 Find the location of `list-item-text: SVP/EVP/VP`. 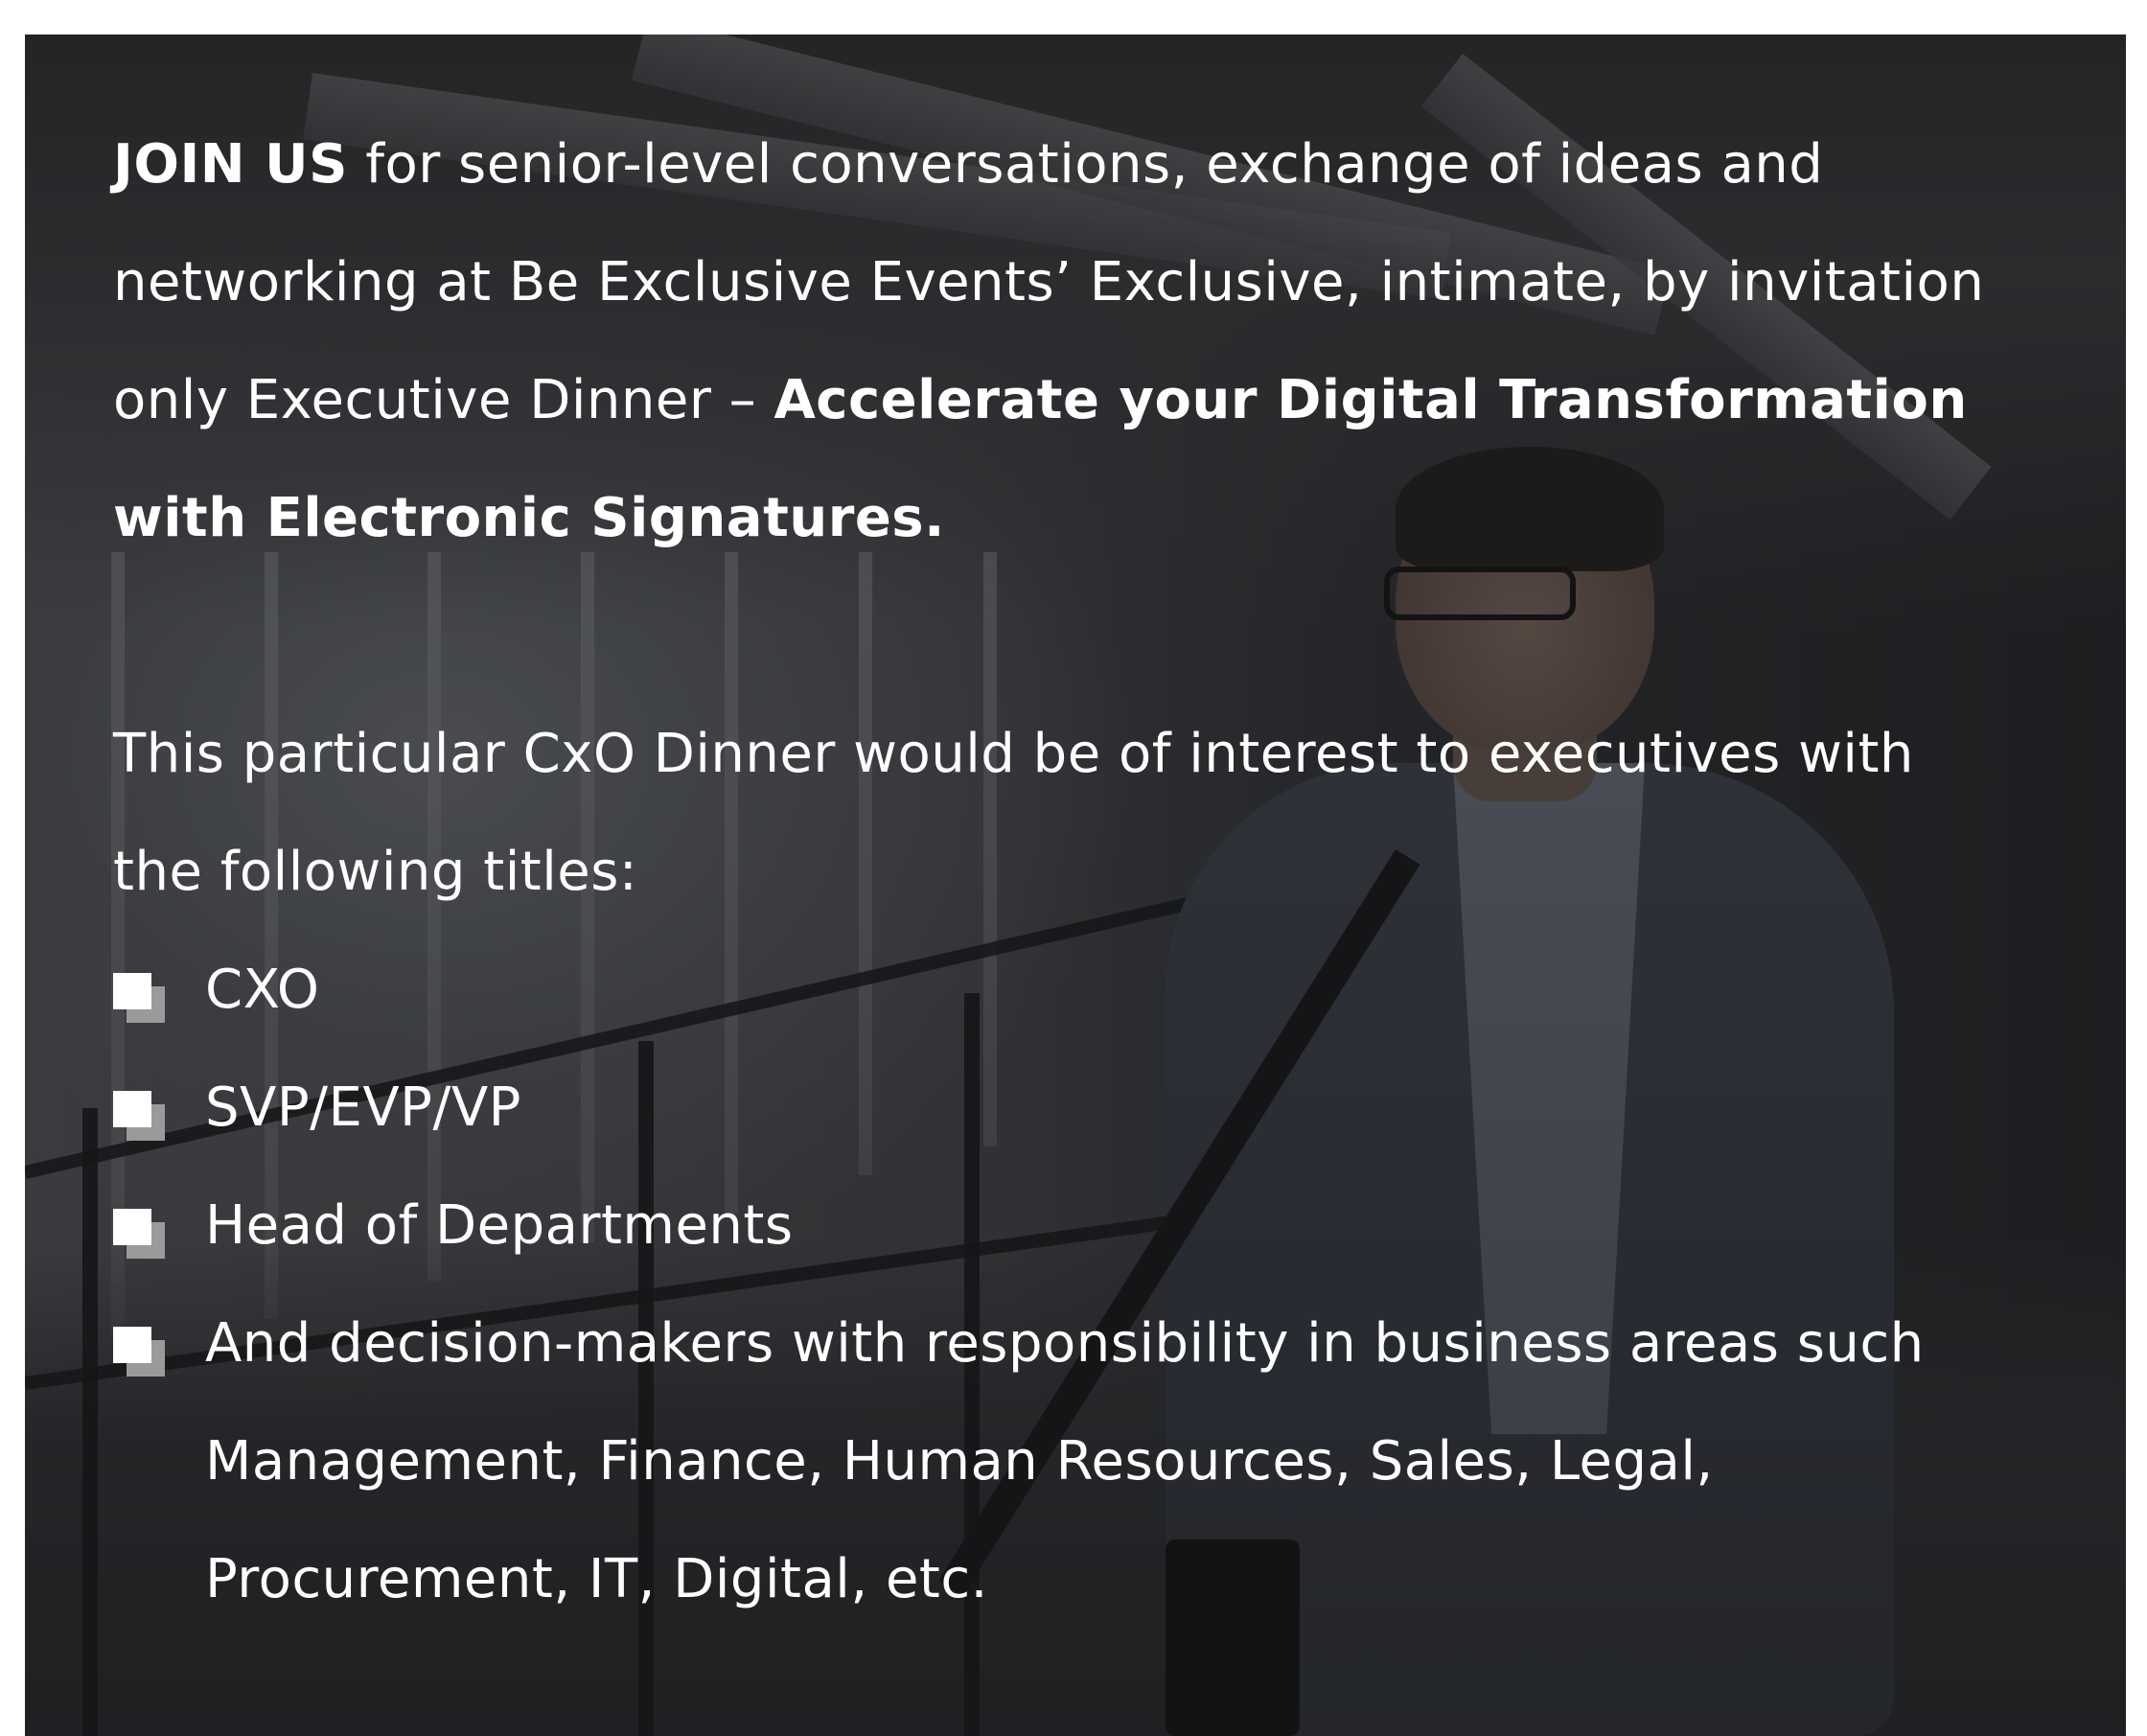

list-item-text: SVP/EVP/VP is located at coordinates (363, 1107).